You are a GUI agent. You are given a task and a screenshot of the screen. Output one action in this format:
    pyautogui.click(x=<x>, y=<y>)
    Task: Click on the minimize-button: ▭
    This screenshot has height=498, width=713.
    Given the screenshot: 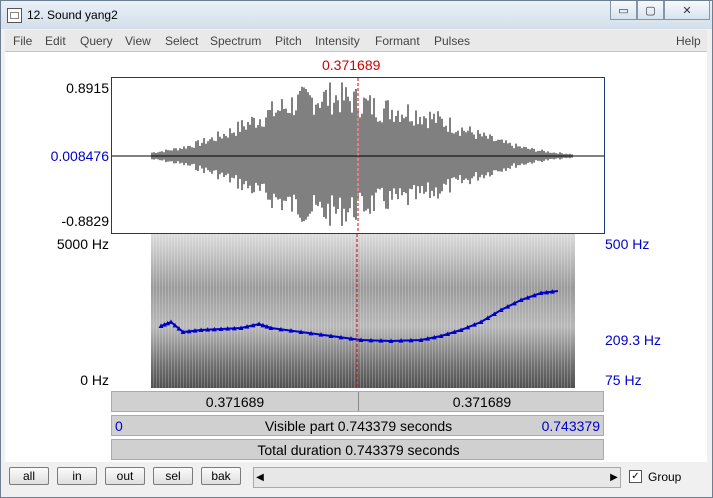 What is the action you would take?
    pyautogui.click(x=623, y=10)
    